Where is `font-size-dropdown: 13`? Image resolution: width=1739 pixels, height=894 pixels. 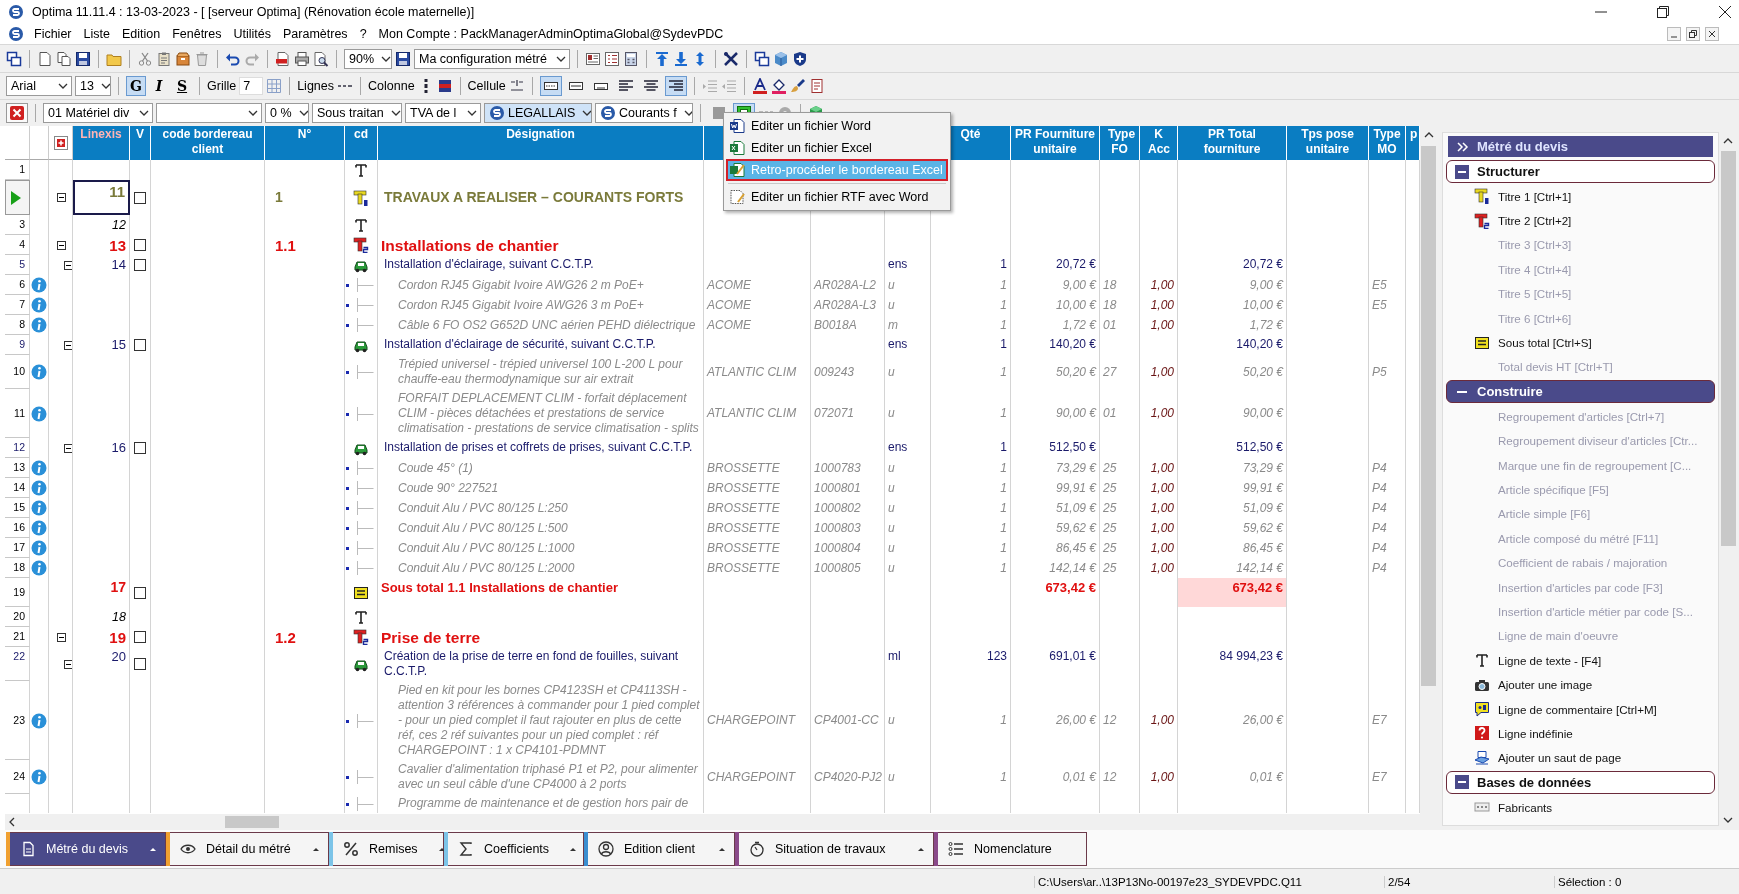
font-size-dropdown: 13 is located at coordinates (93, 86).